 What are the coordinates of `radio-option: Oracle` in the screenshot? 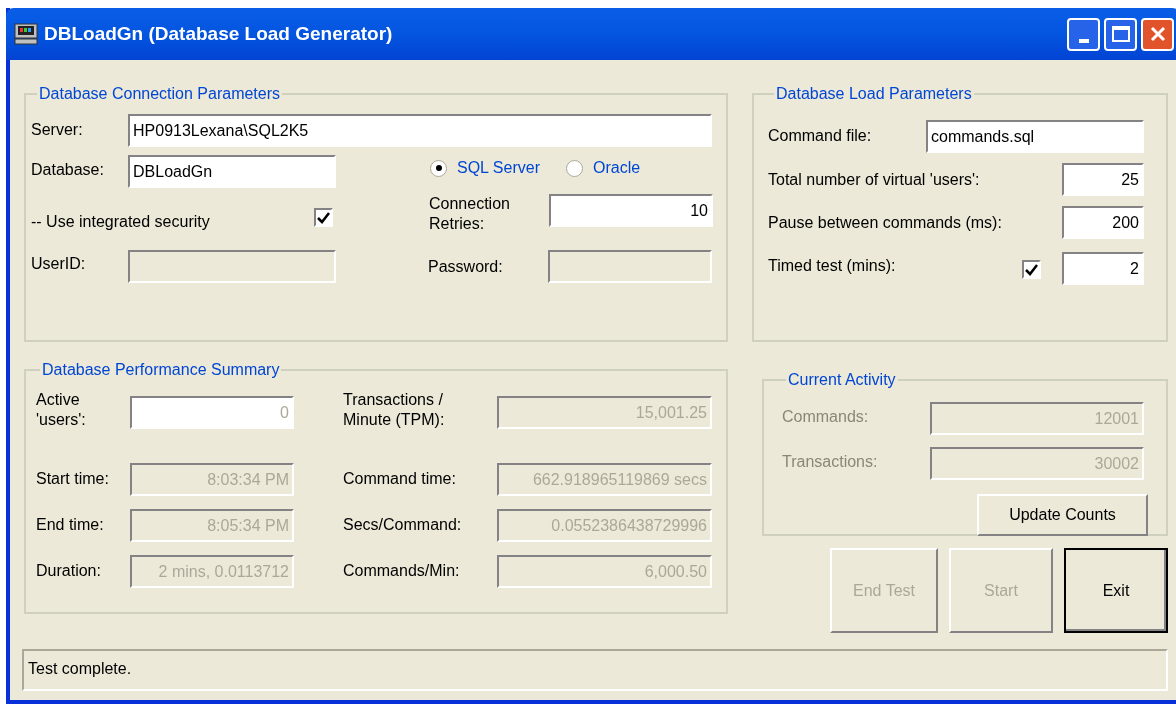 It's located at (603, 168).